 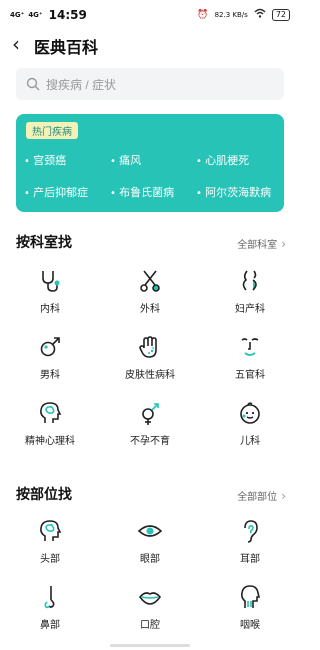 What do you see at coordinates (257, 245) in the screenshot?
I see `all-departments-label: 全部科室` at bounding box center [257, 245].